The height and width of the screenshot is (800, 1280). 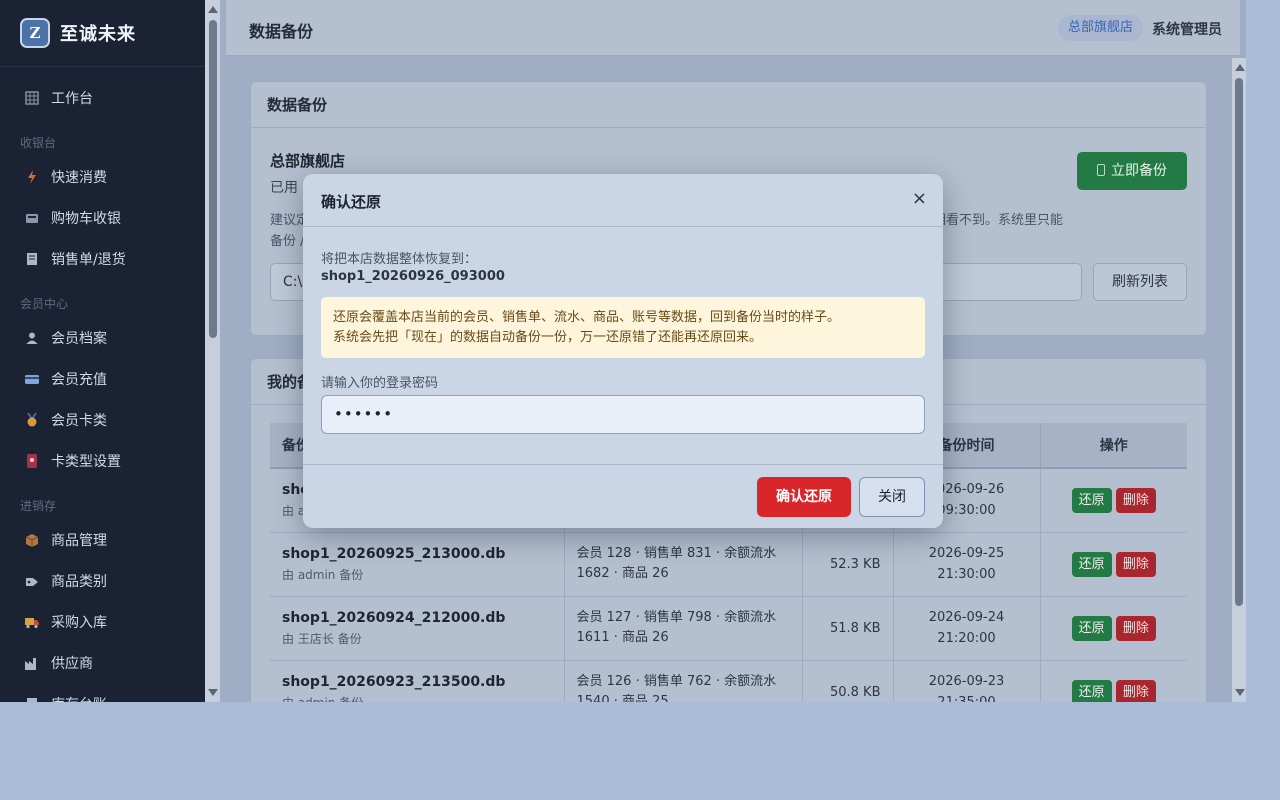 I want to click on backup-now-button: 立即备份, so click(x=1132, y=171).